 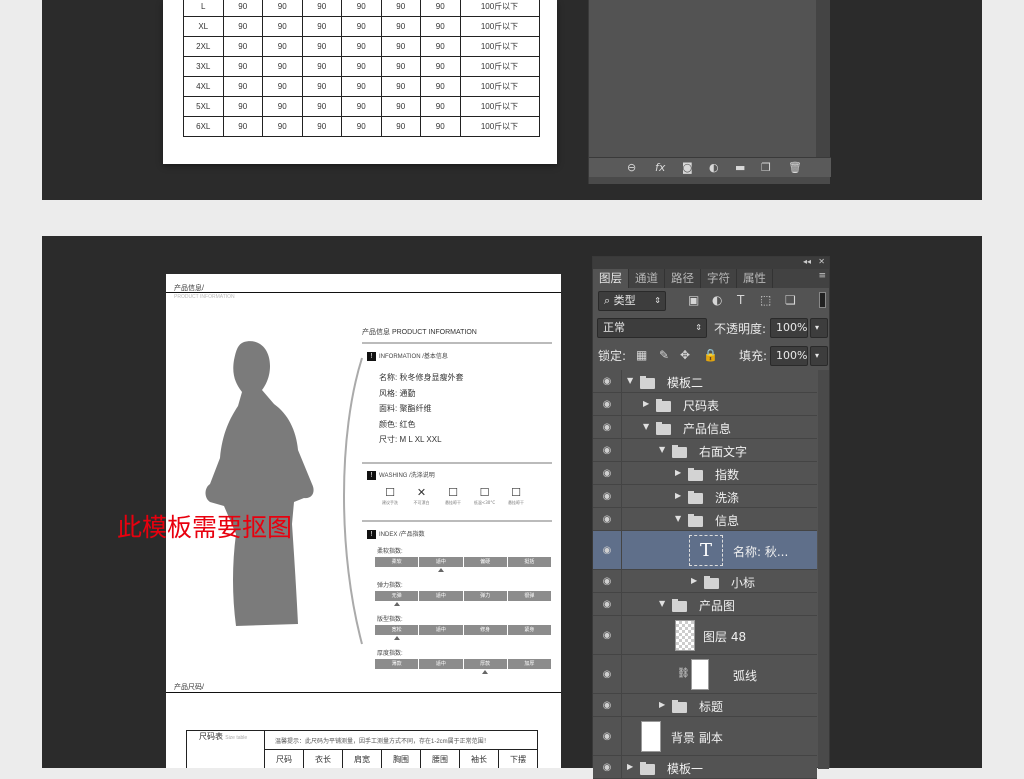 What do you see at coordinates (822, 276) in the screenshot?
I see `panel-menu-icon: ≡` at bounding box center [822, 276].